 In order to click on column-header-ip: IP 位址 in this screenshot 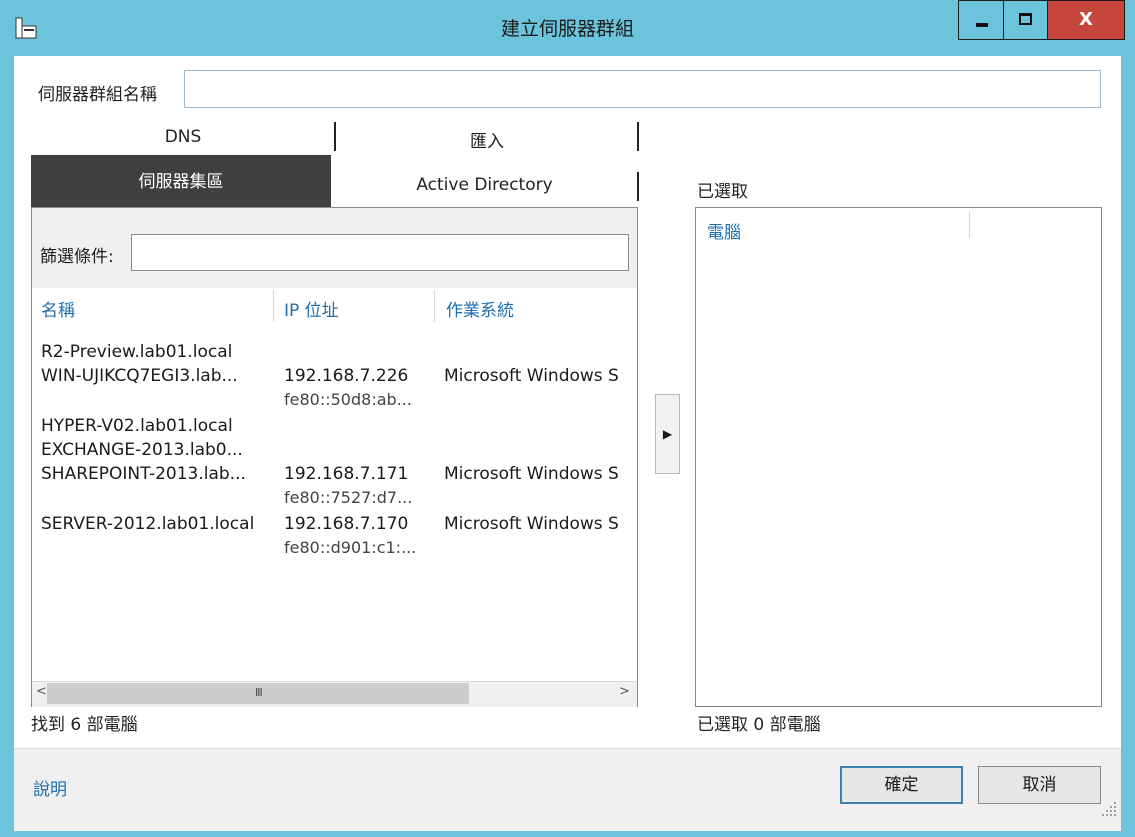, I will do `click(311, 308)`.